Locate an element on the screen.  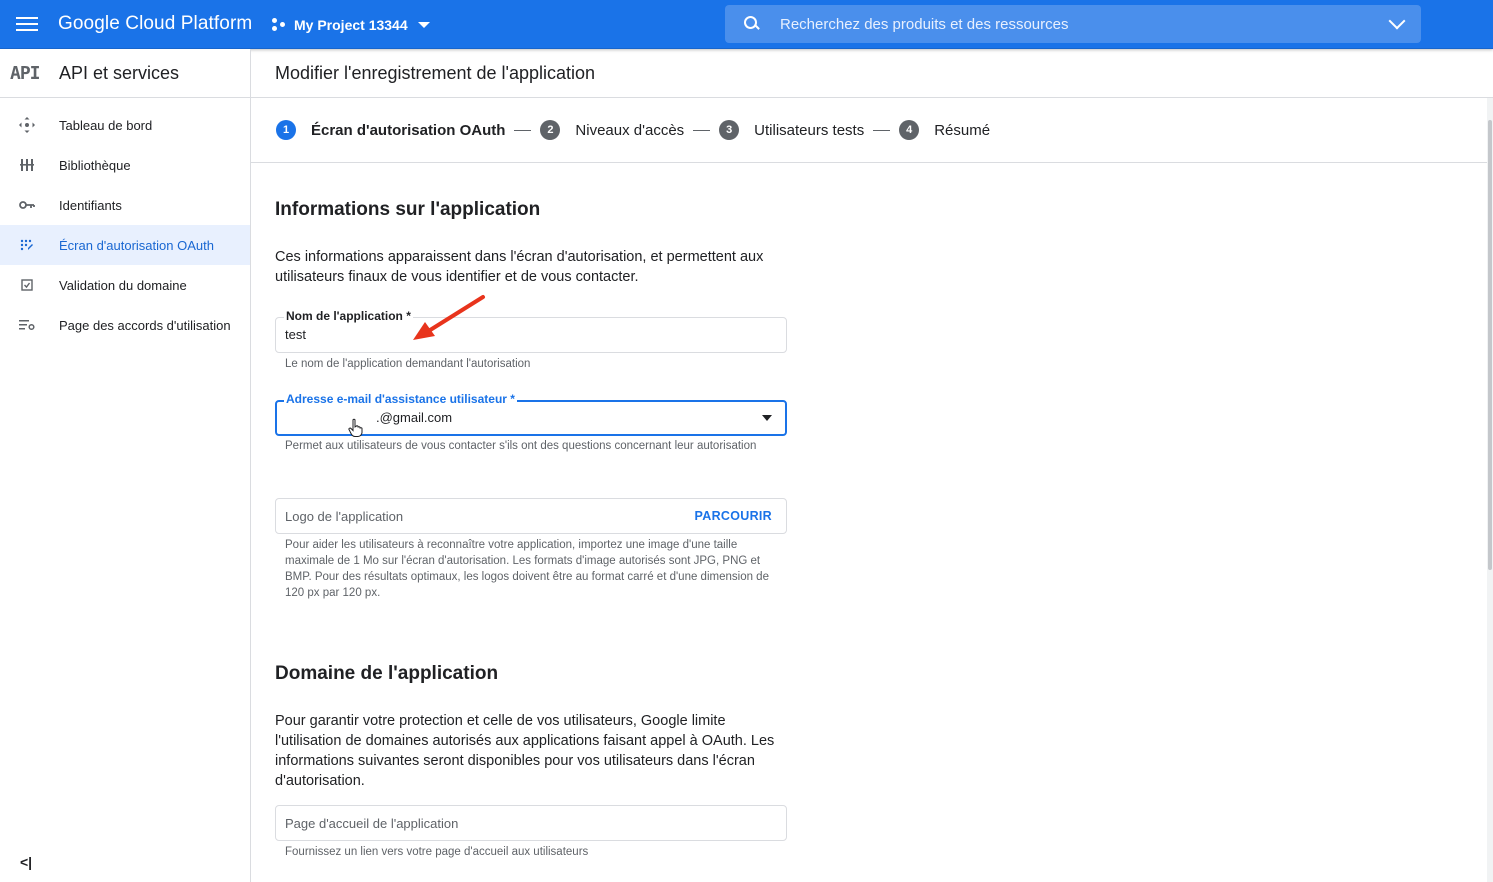
step-oauth-consent: 1 Écran d'autorisation OAuth is located at coordinates (390, 130).